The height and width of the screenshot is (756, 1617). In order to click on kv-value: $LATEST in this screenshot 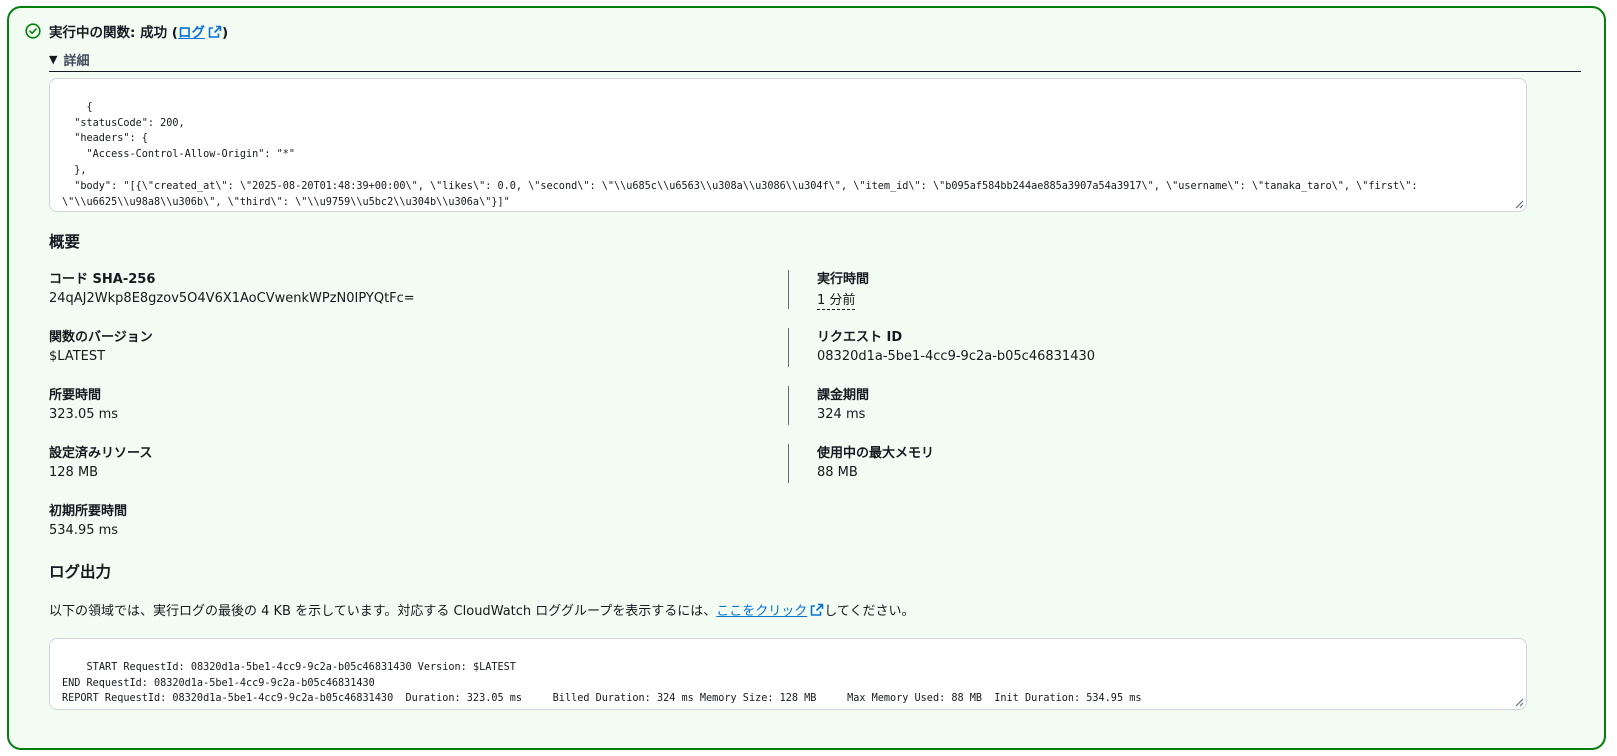, I will do `click(77, 356)`.